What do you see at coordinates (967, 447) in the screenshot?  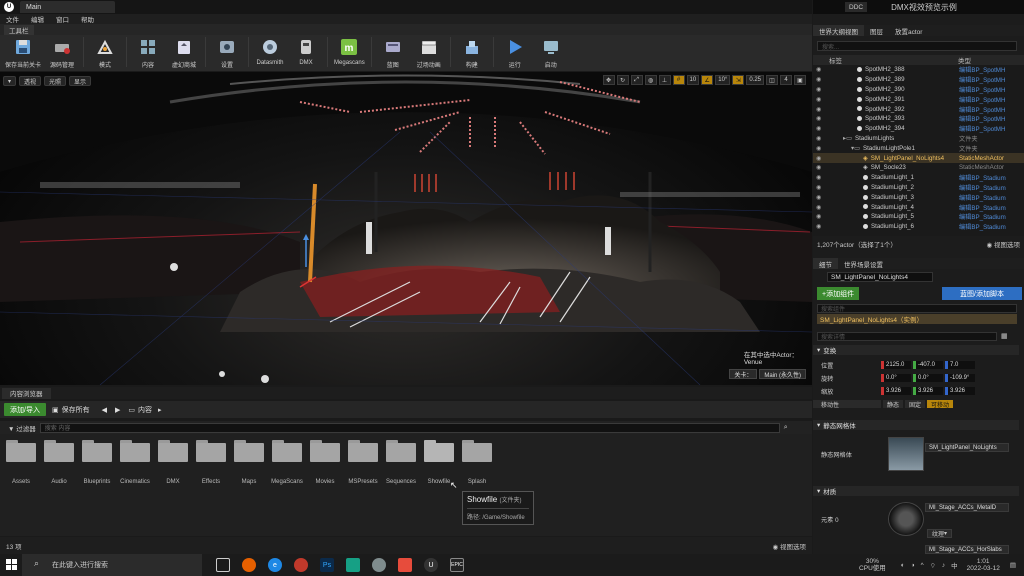 I see `mesh-asset-picker: SM_LightPanel_NoLights` at bounding box center [967, 447].